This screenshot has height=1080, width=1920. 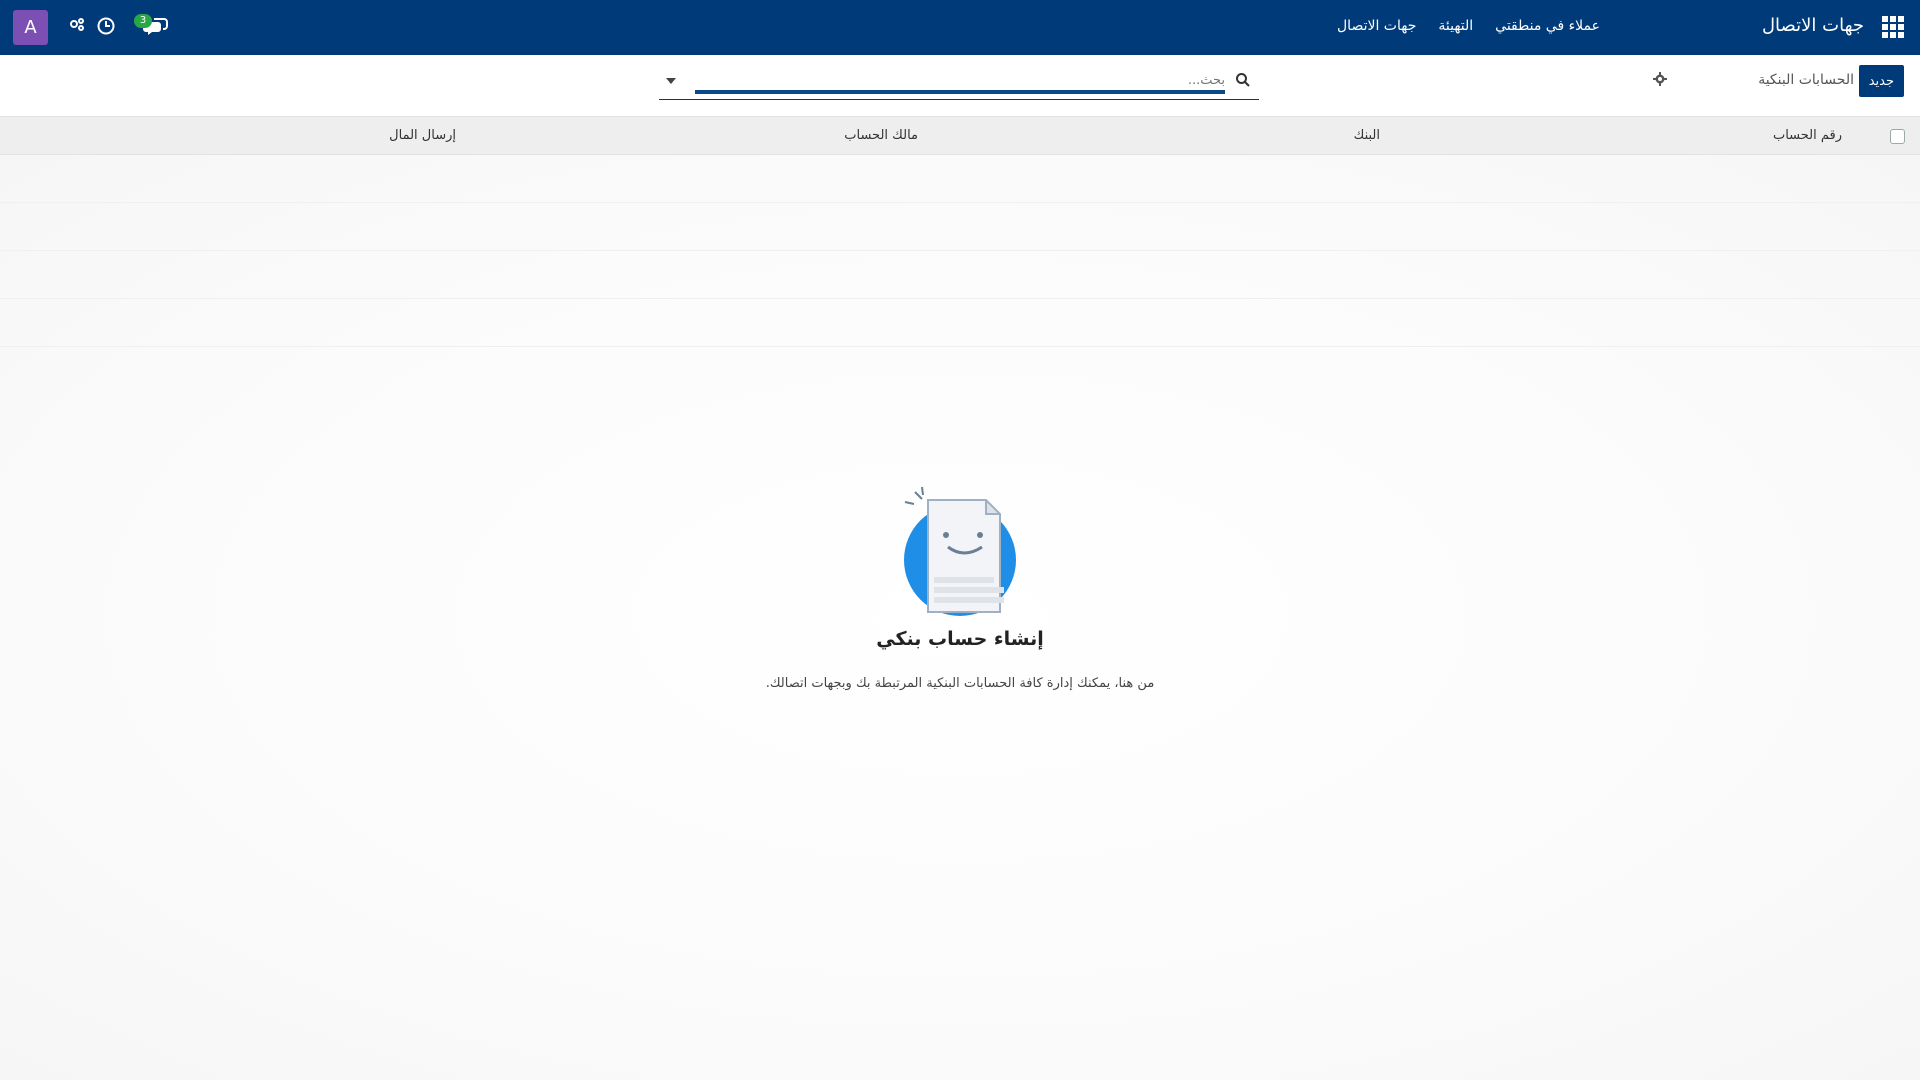 I want to click on nav-menu: جهات الاتصال التهيئة عملاء في منطقتي, so click(x=1468, y=26).